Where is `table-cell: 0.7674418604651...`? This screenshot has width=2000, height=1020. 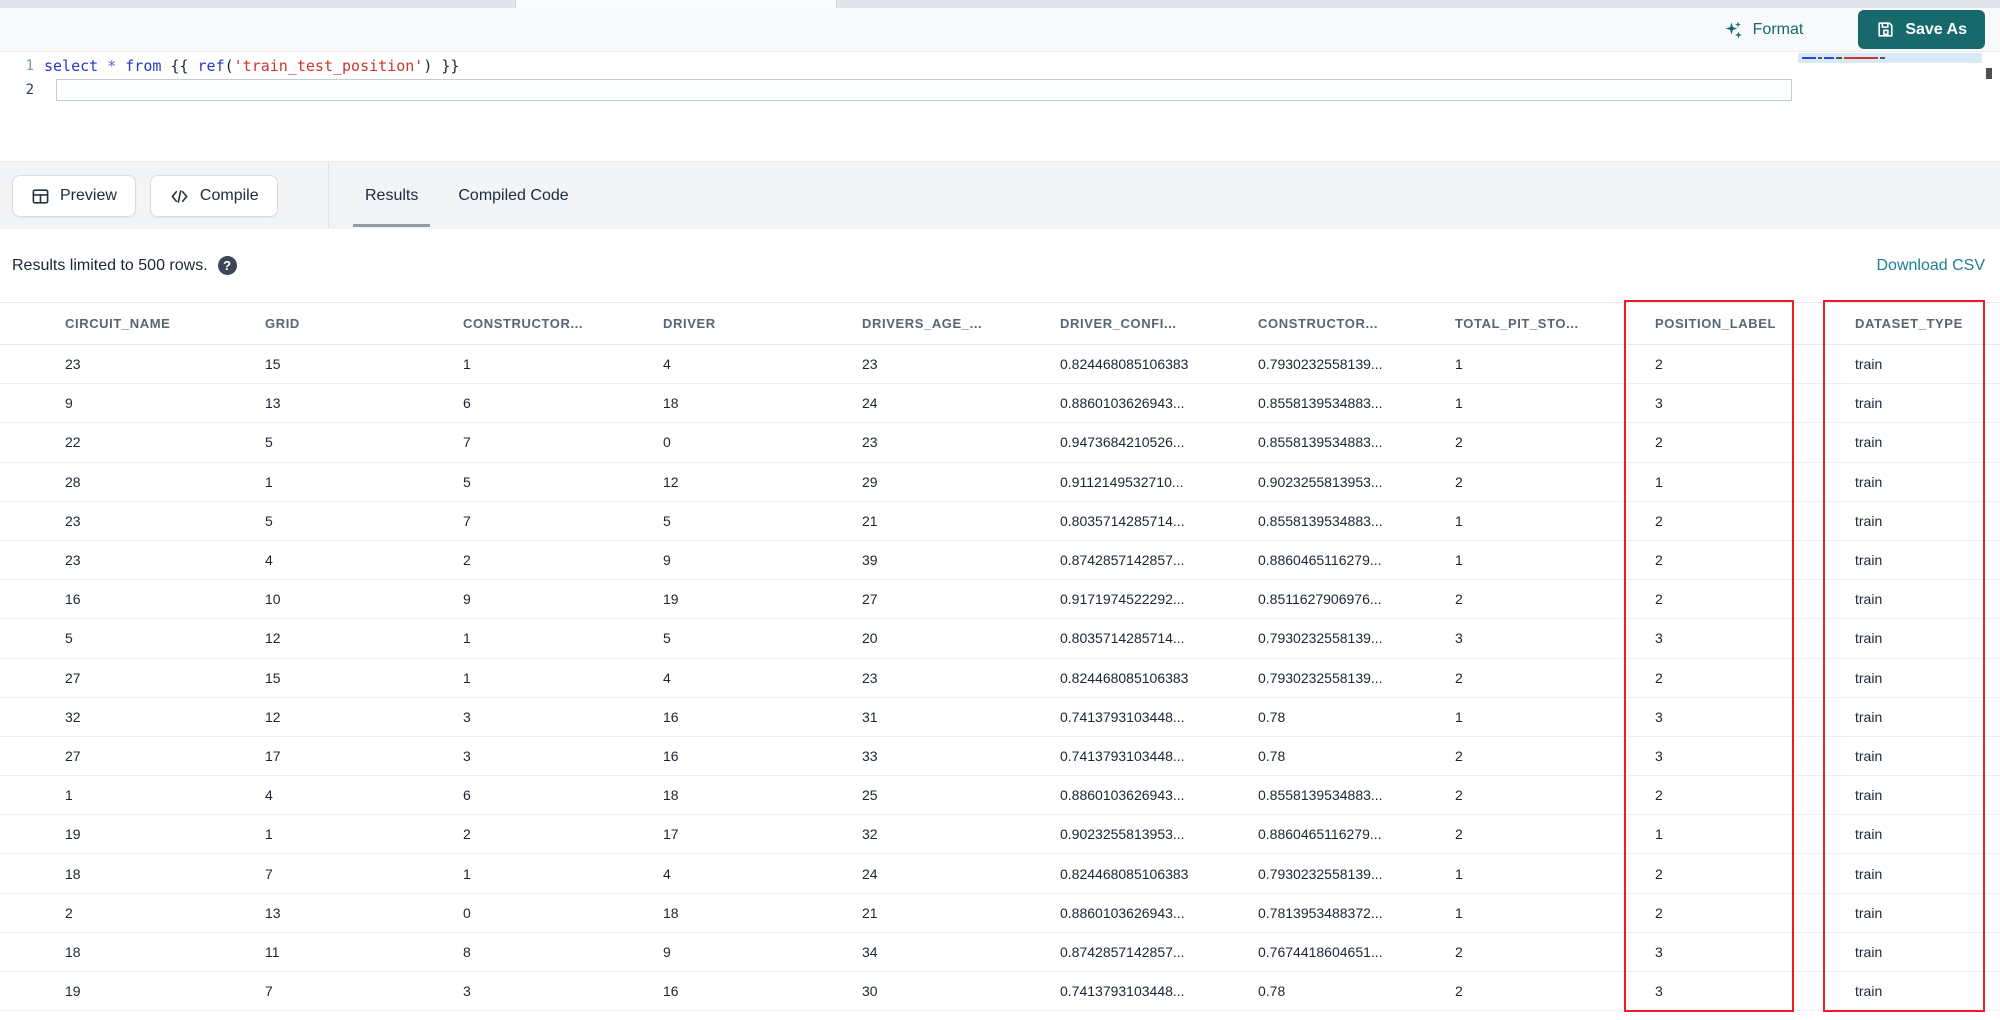 table-cell: 0.7674418604651... is located at coordinates (1320, 951).